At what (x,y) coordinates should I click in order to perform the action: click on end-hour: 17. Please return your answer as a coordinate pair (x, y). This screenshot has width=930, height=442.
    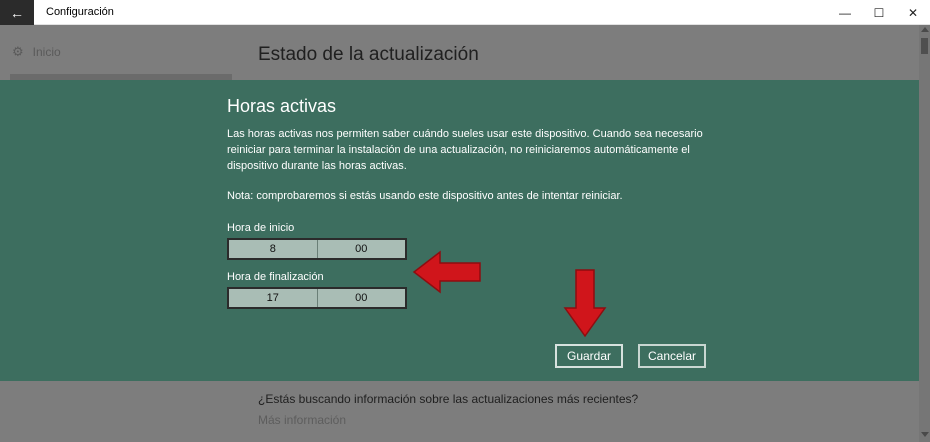
    Looking at the image, I should click on (273, 298).